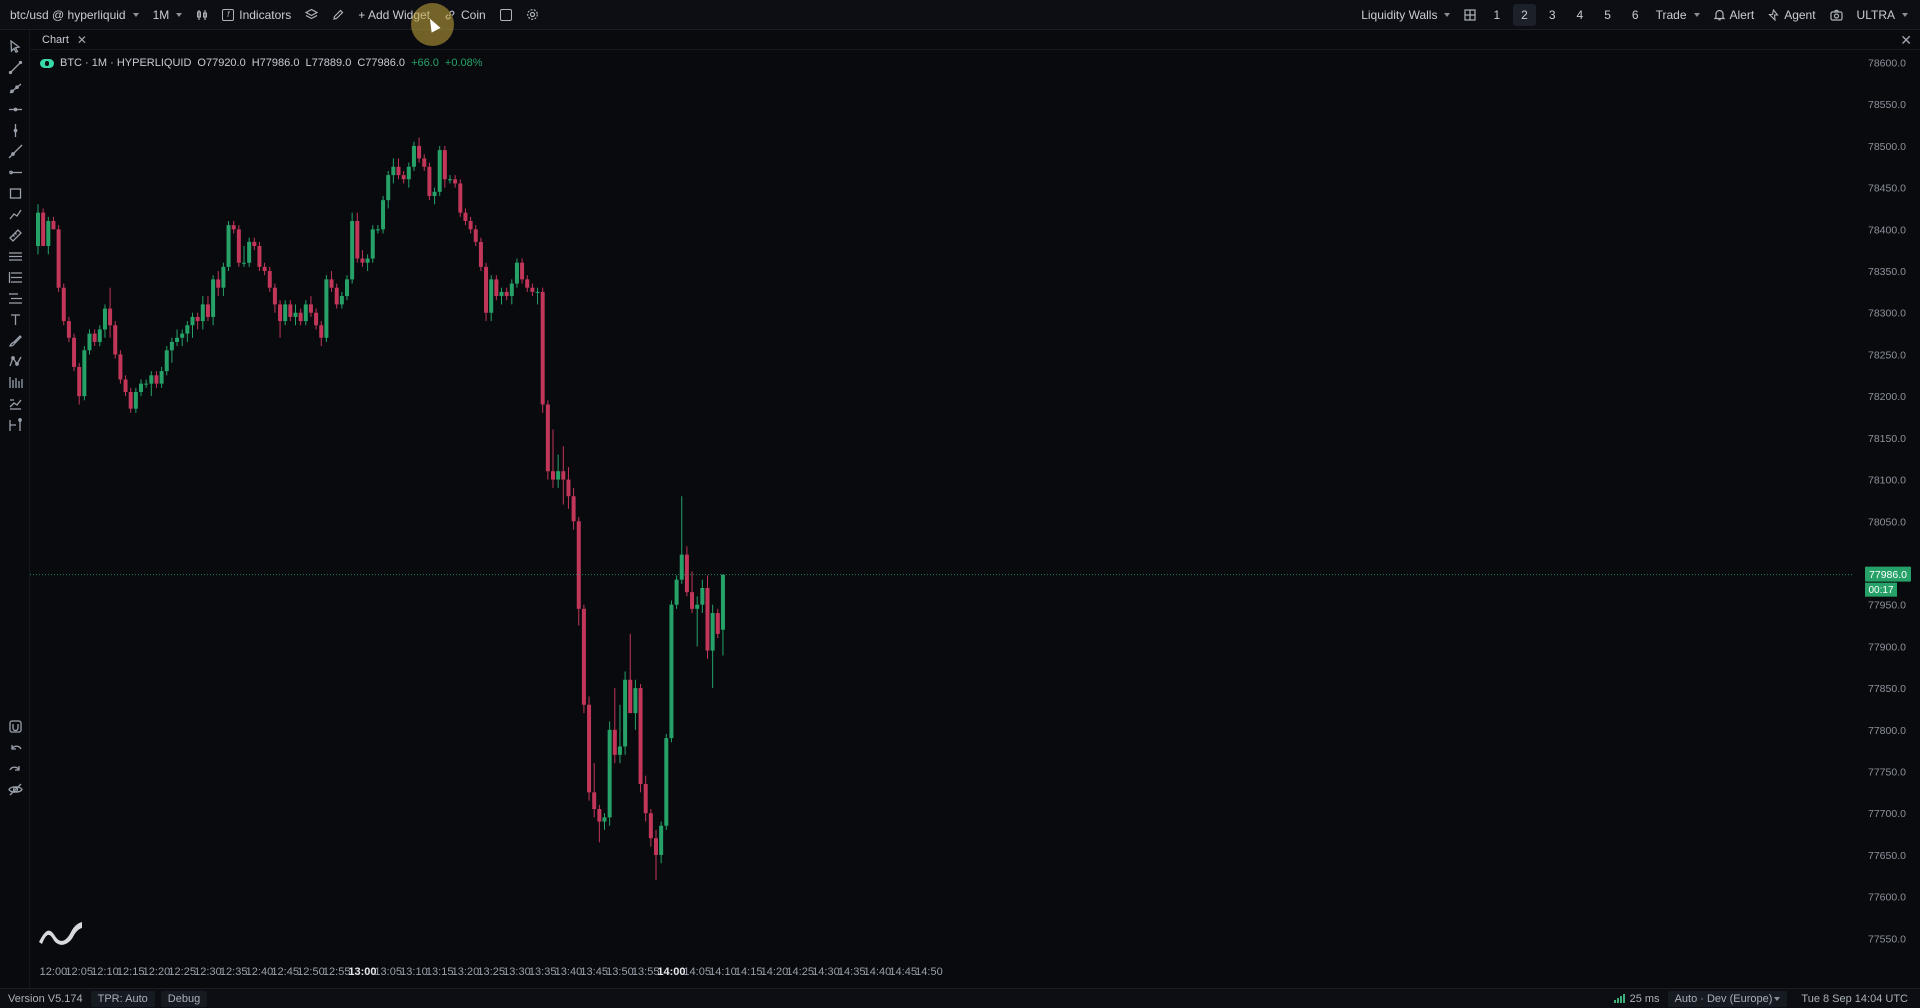  I want to click on vertical-line-tool-icon, so click(15, 130).